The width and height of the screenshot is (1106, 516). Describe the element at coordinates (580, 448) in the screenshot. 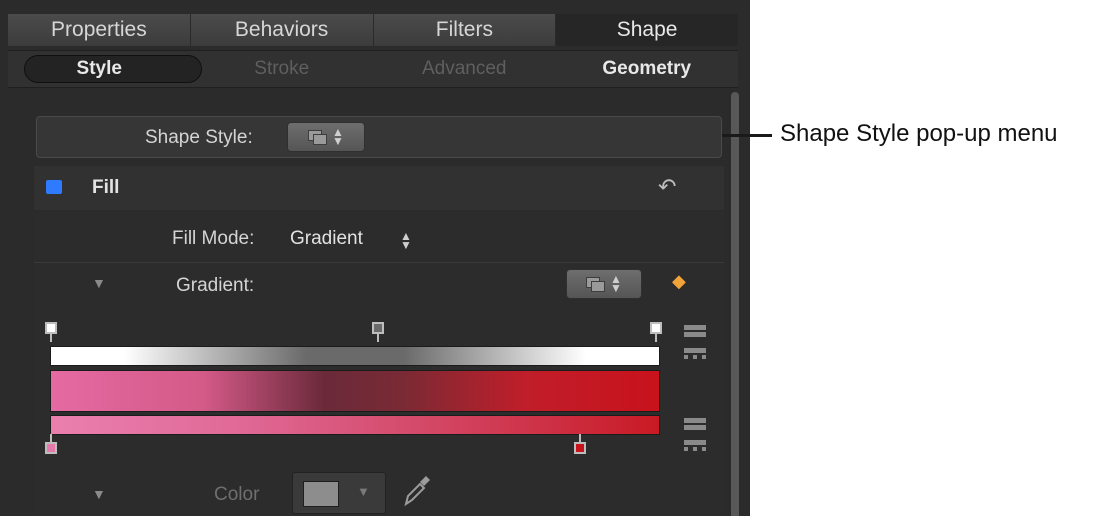

I see `color-stop-right` at that location.